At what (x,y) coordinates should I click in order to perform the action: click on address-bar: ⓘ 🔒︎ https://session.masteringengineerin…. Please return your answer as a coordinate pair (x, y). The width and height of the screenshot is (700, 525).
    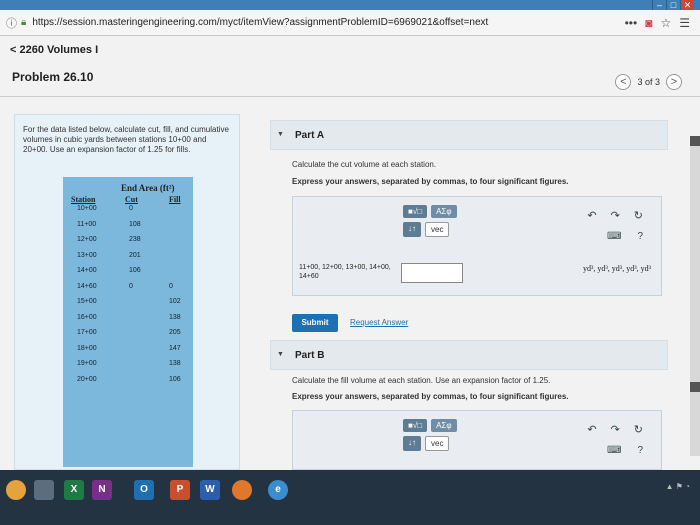
    Looking at the image, I should click on (350, 23).